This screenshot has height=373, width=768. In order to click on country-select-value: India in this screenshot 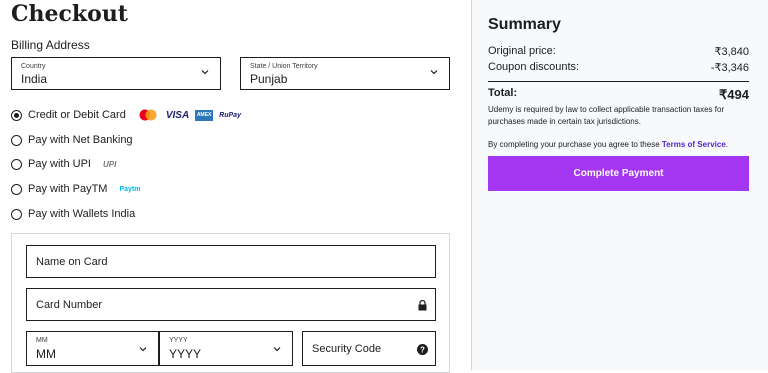, I will do `click(34, 79)`.